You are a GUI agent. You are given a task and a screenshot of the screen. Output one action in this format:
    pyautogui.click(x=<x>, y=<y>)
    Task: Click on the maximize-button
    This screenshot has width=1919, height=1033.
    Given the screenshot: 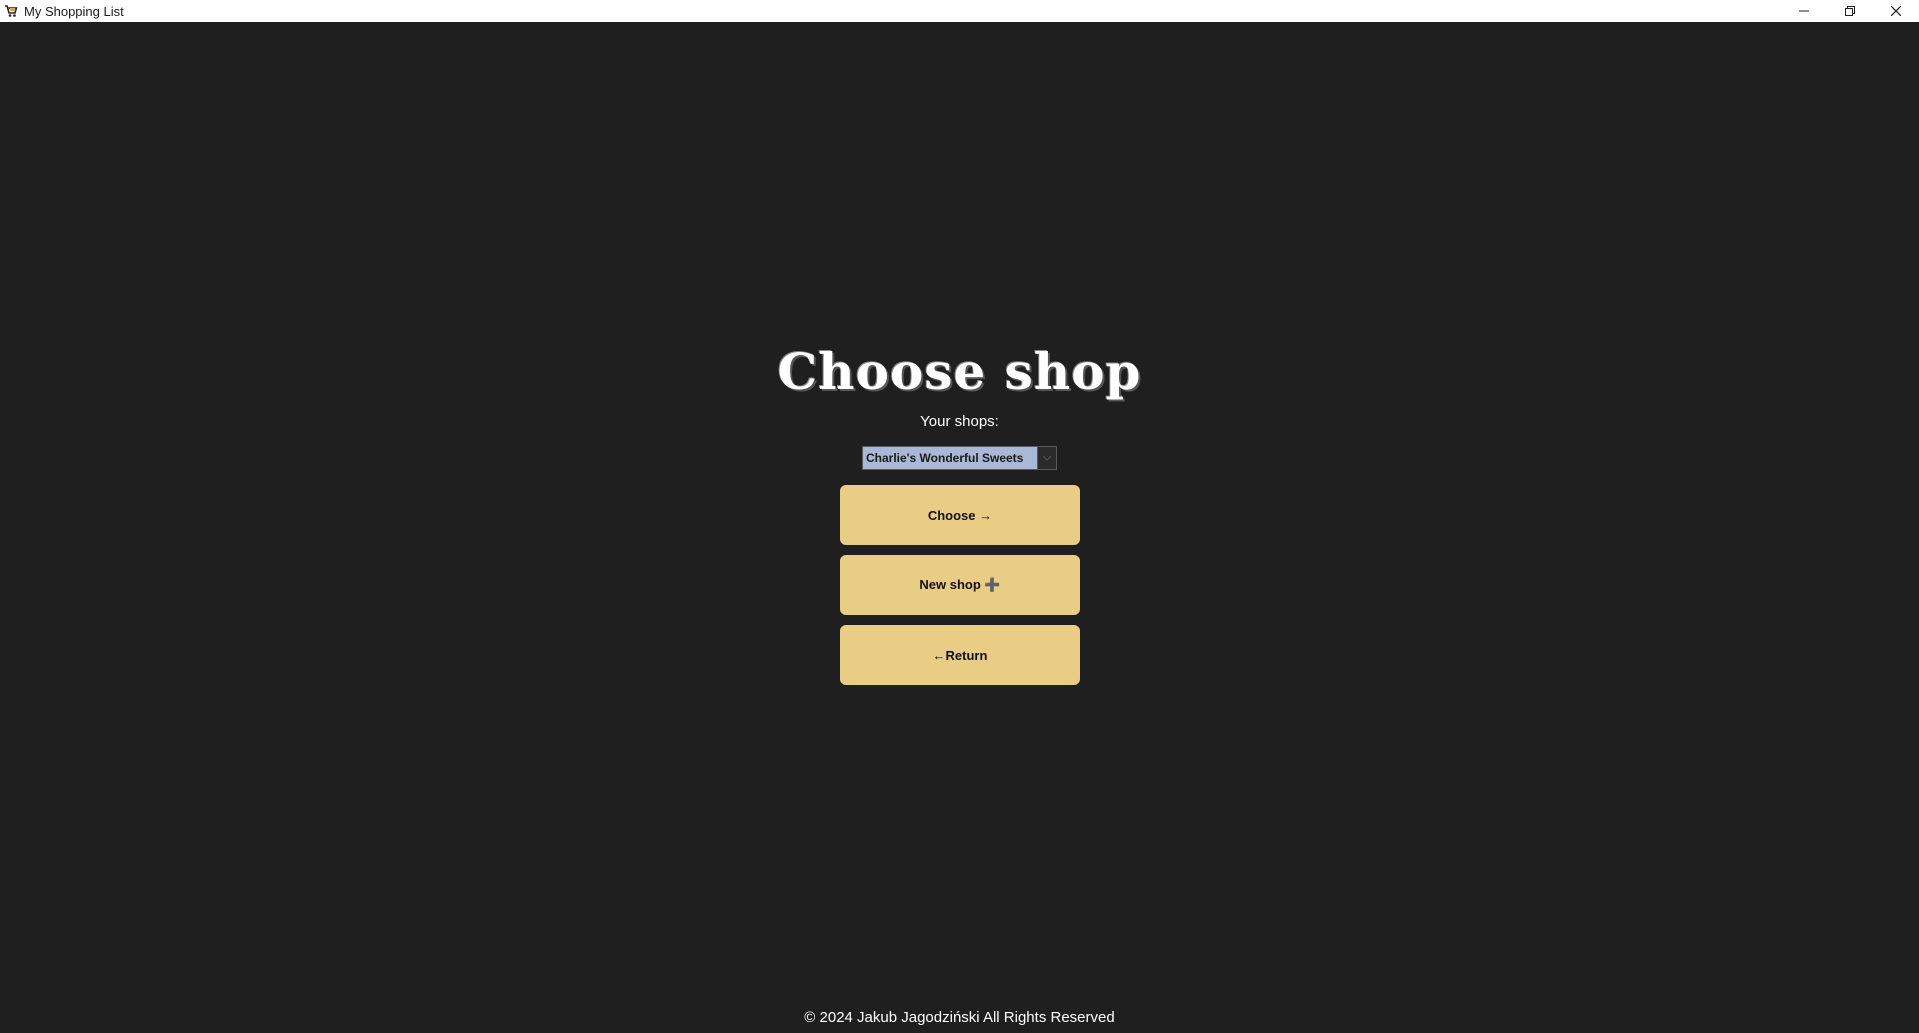 What is the action you would take?
    pyautogui.click(x=1850, y=11)
    